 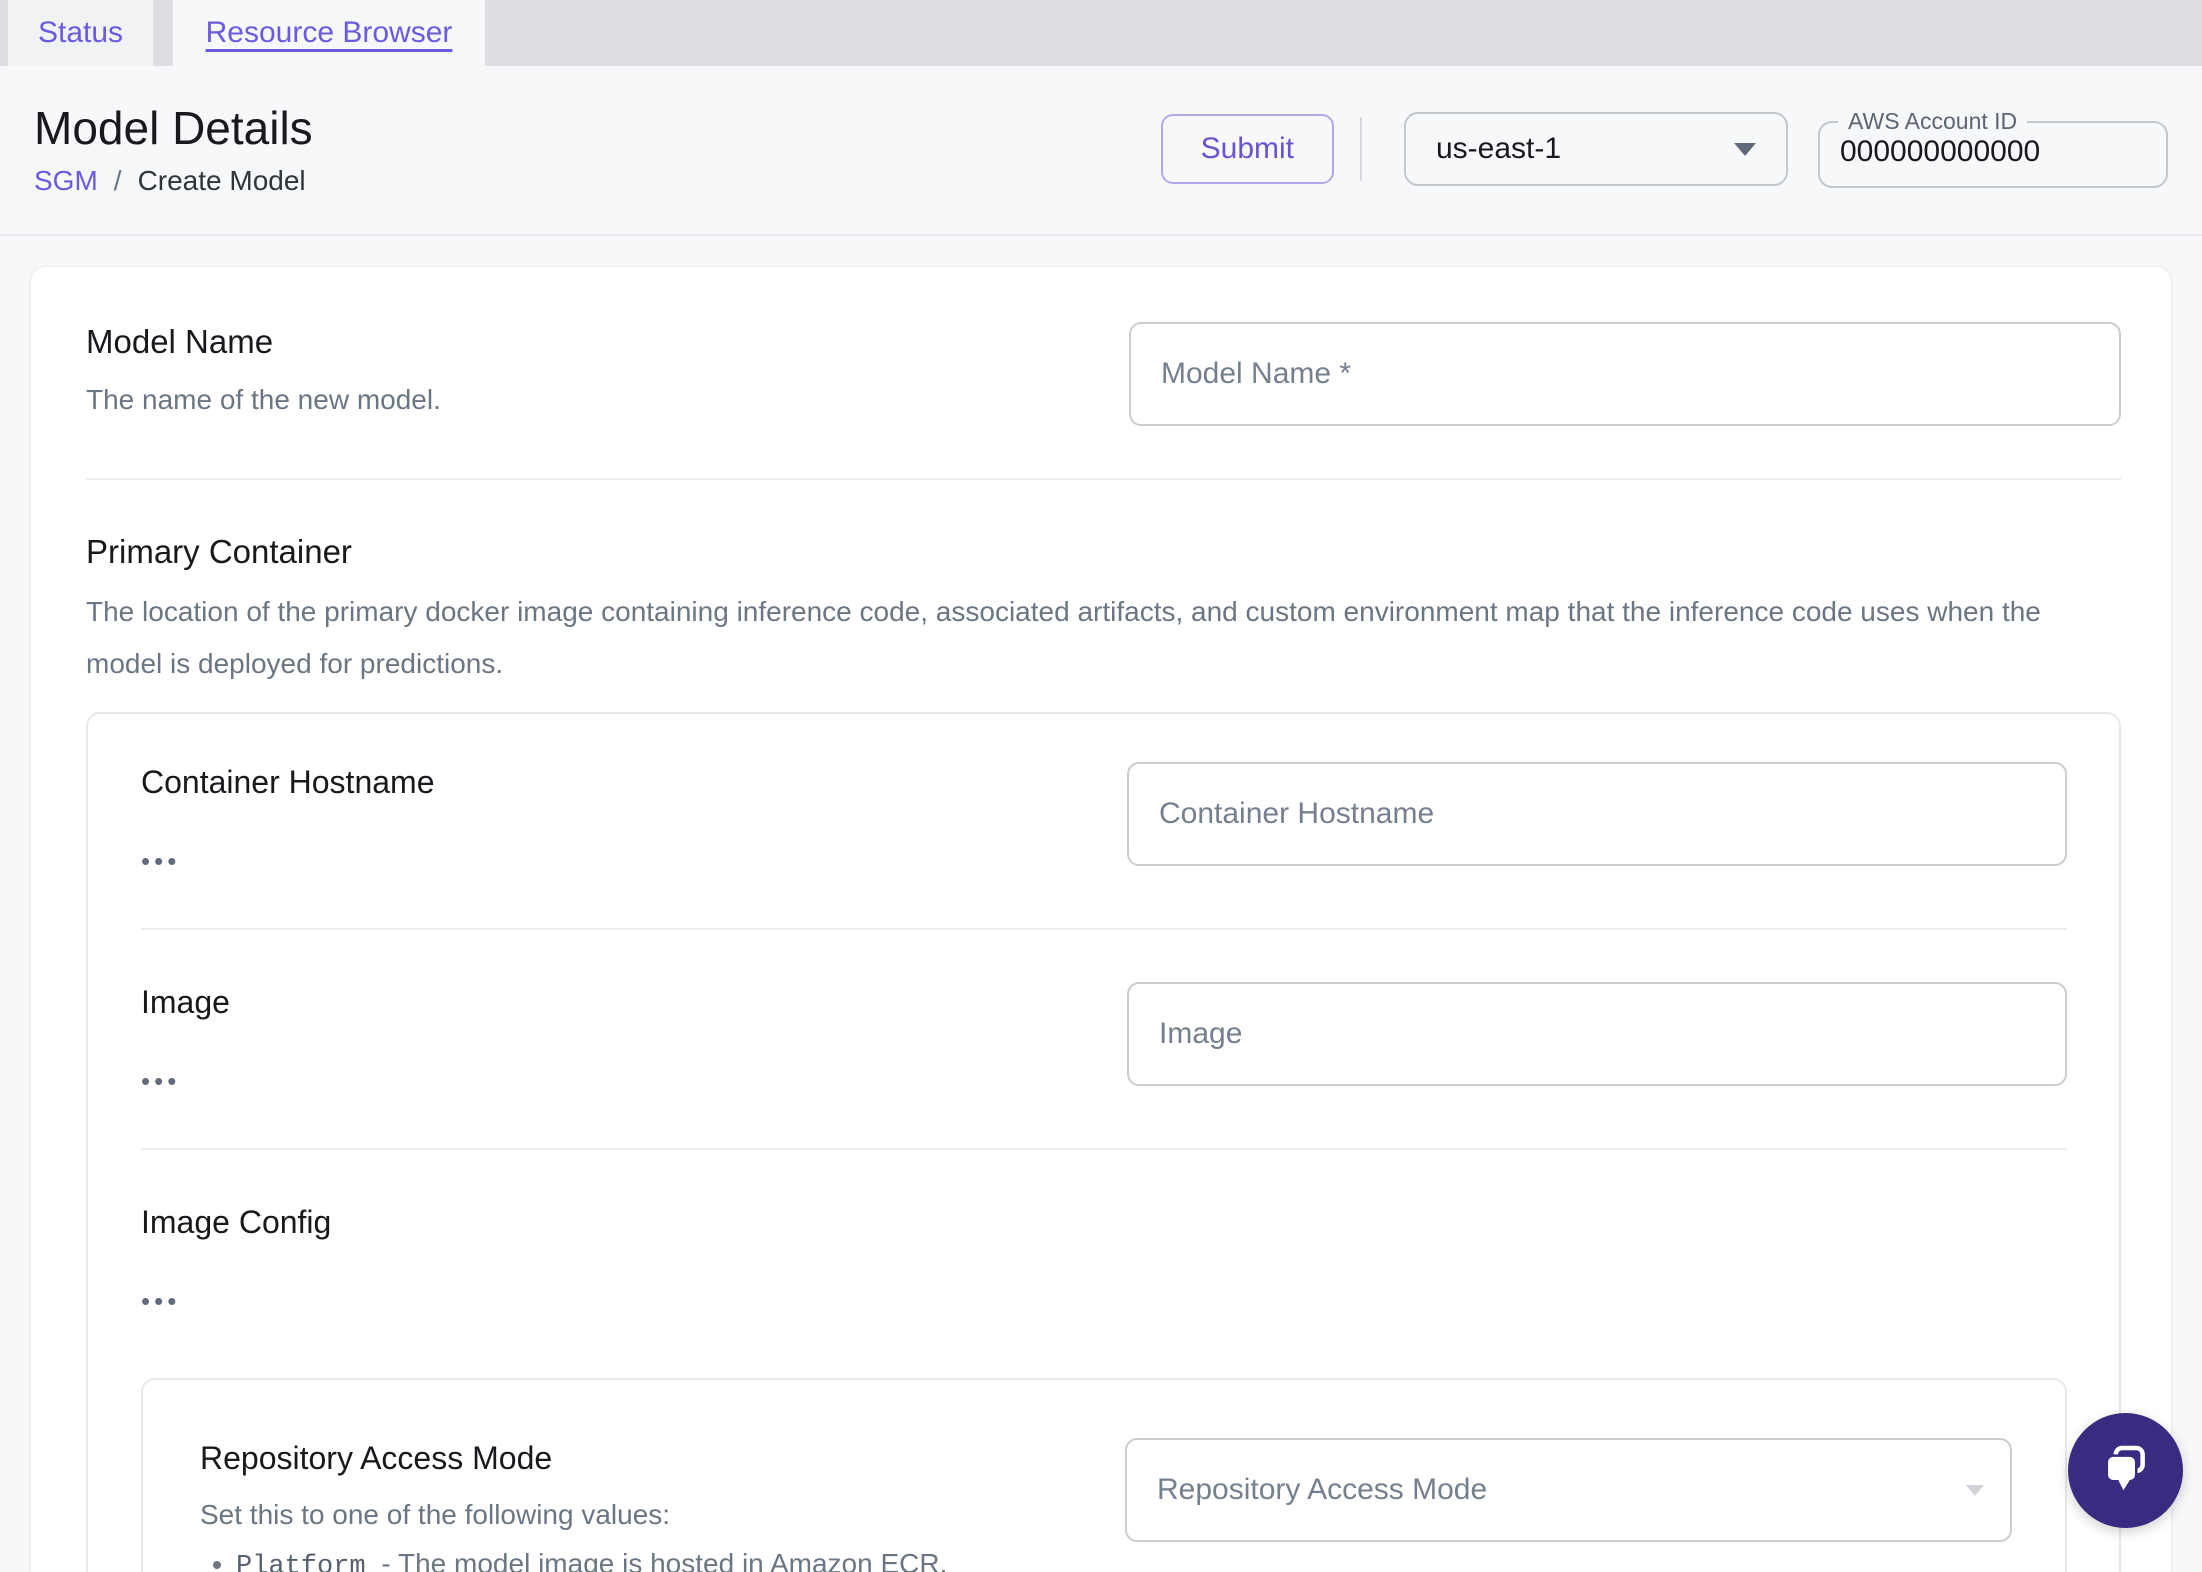 What do you see at coordinates (185, 1002) in the screenshot?
I see `image-heading: Image` at bounding box center [185, 1002].